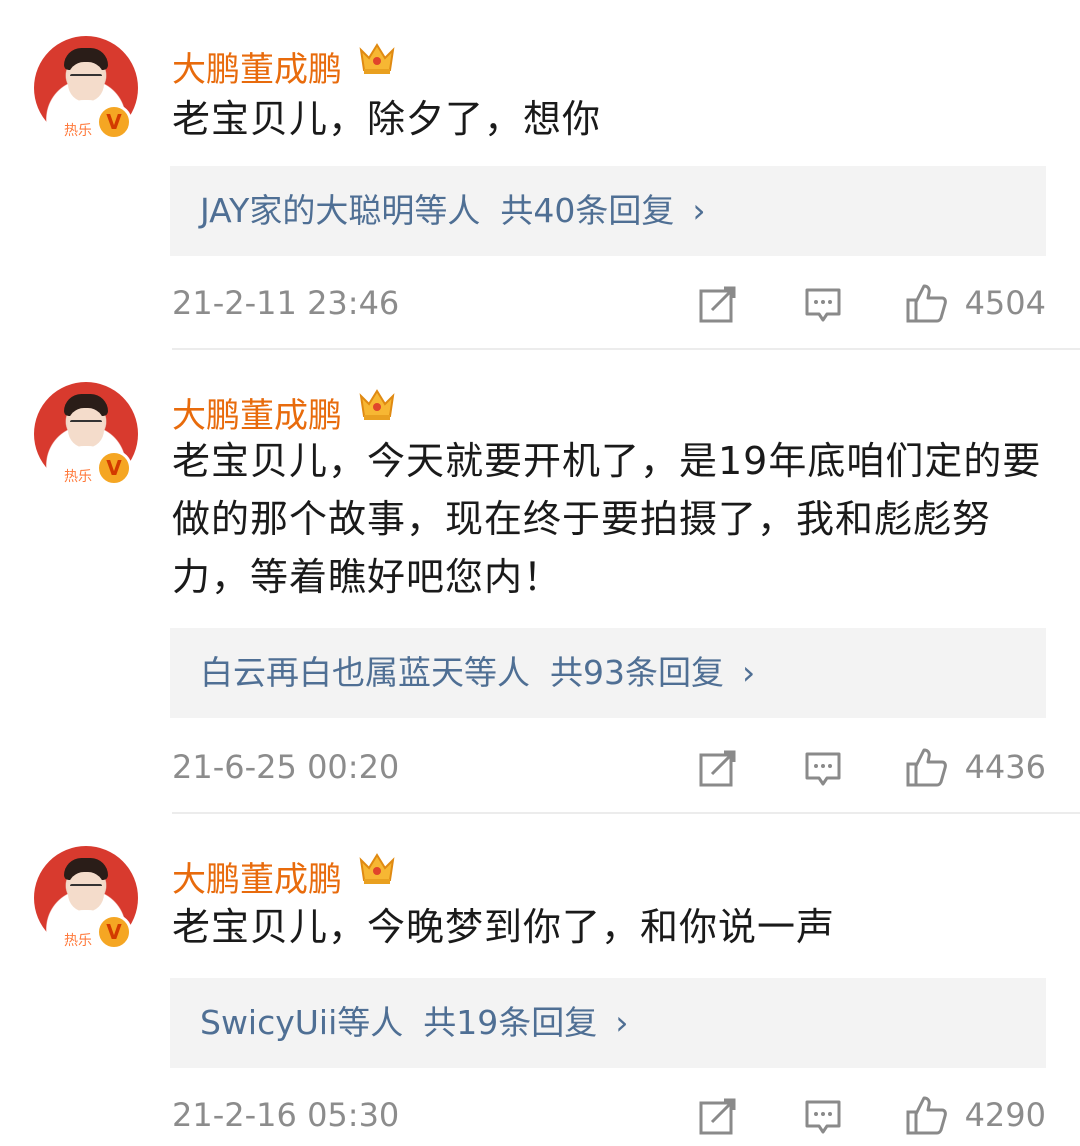 The width and height of the screenshot is (1080, 1146). Describe the element at coordinates (1005, 767) in the screenshot. I see `like-count: 4436` at that location.